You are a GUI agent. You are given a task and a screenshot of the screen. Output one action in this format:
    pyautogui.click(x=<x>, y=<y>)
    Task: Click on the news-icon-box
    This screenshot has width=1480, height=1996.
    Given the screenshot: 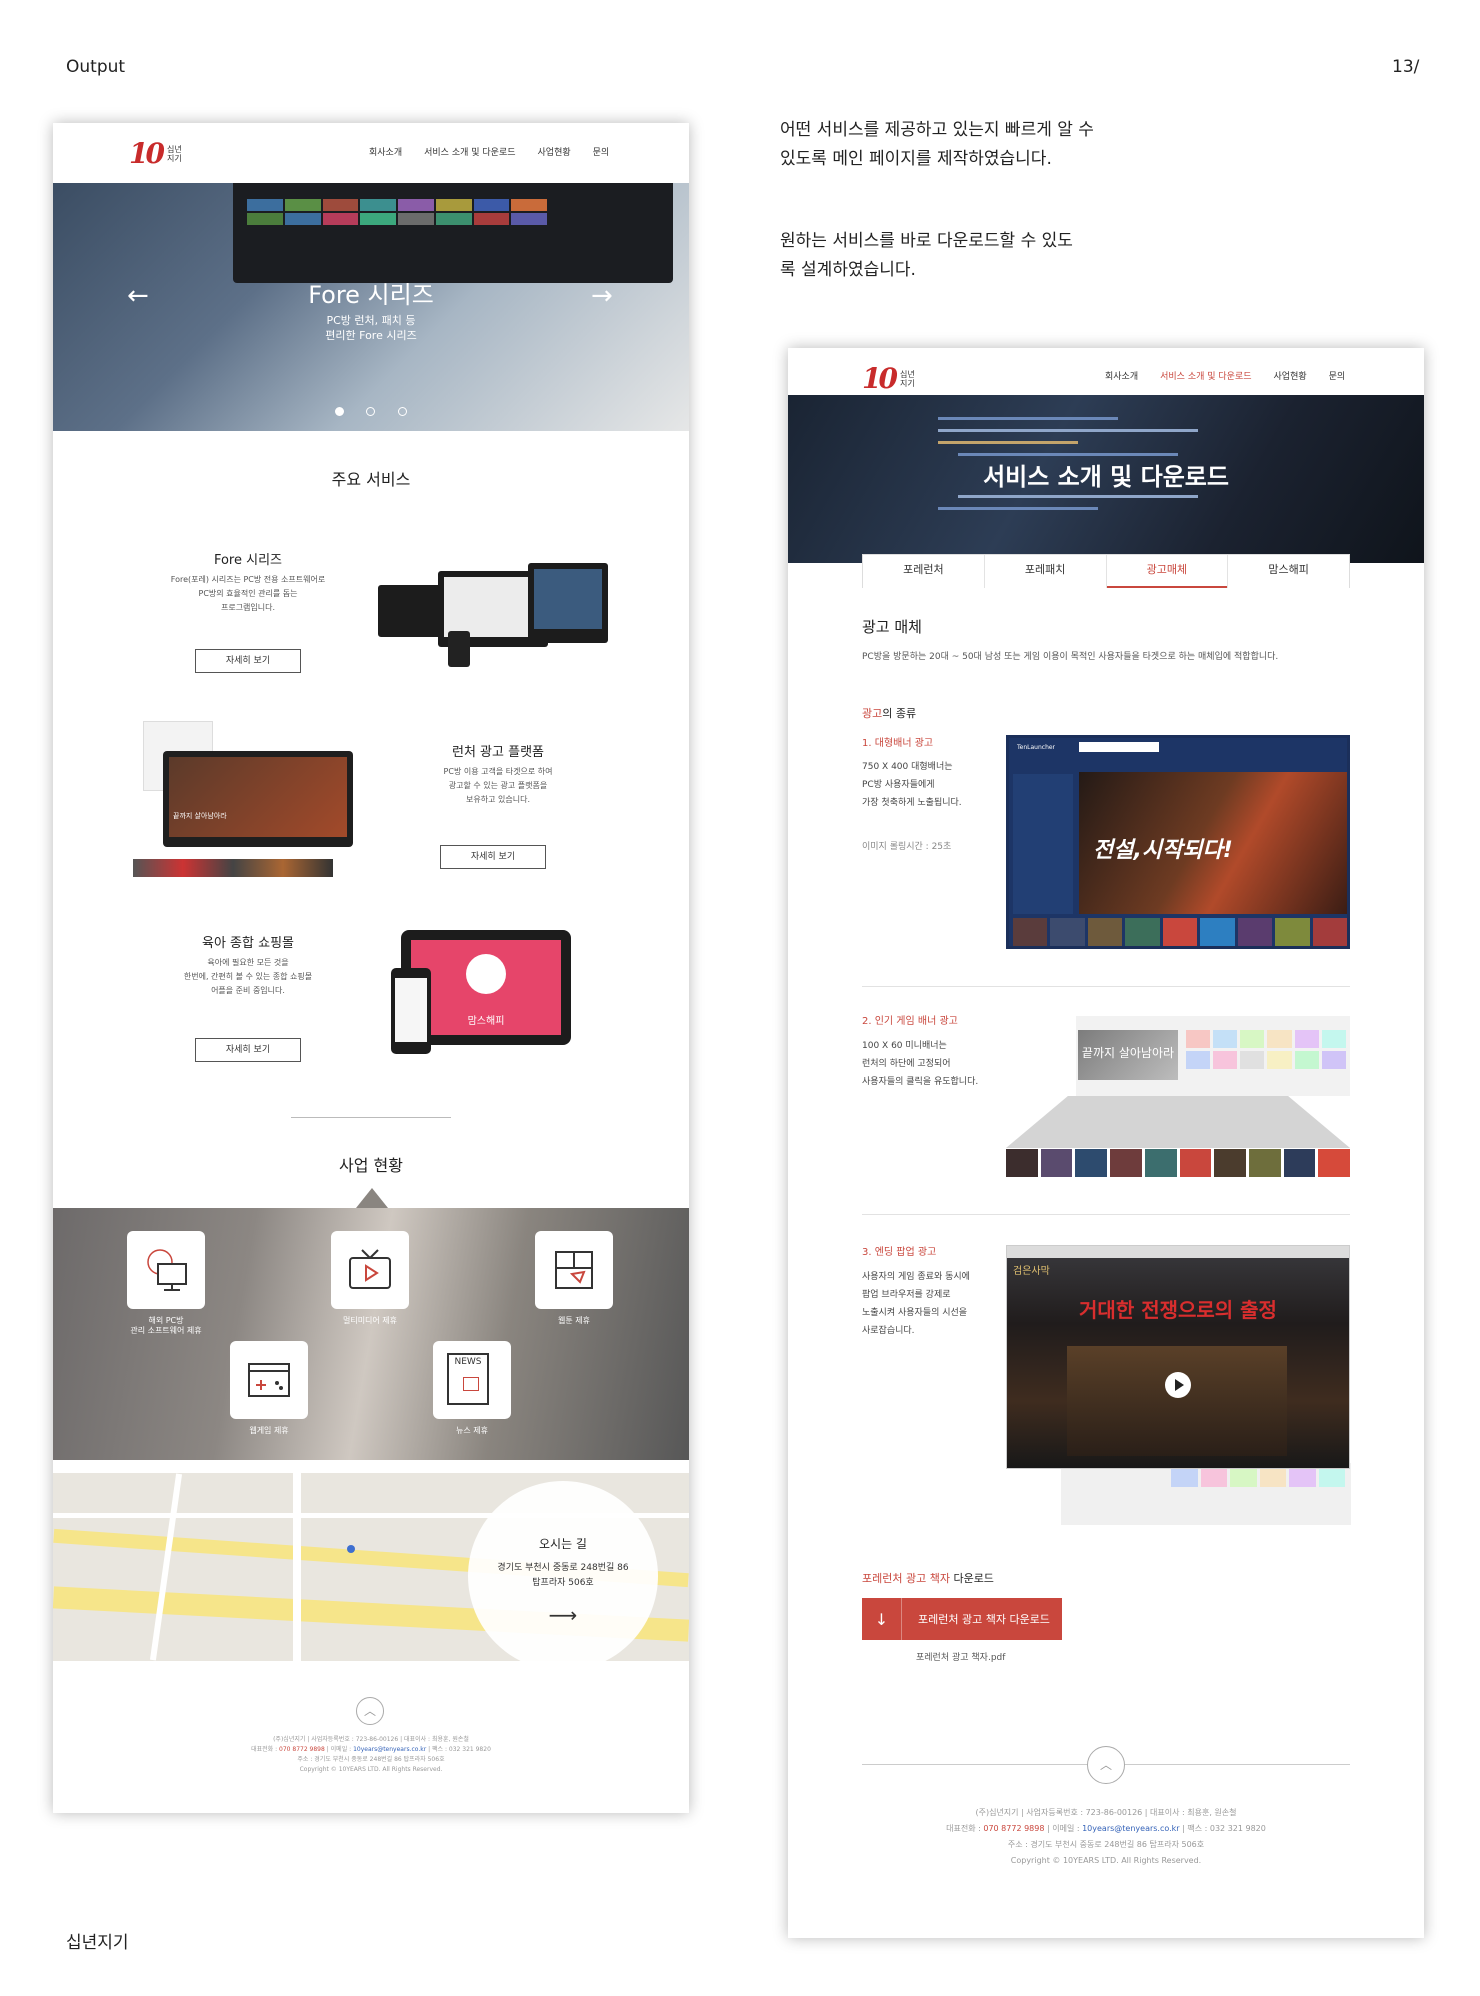 What is the action you would take?
    pyautogui.click(x=471, y=1384)
    